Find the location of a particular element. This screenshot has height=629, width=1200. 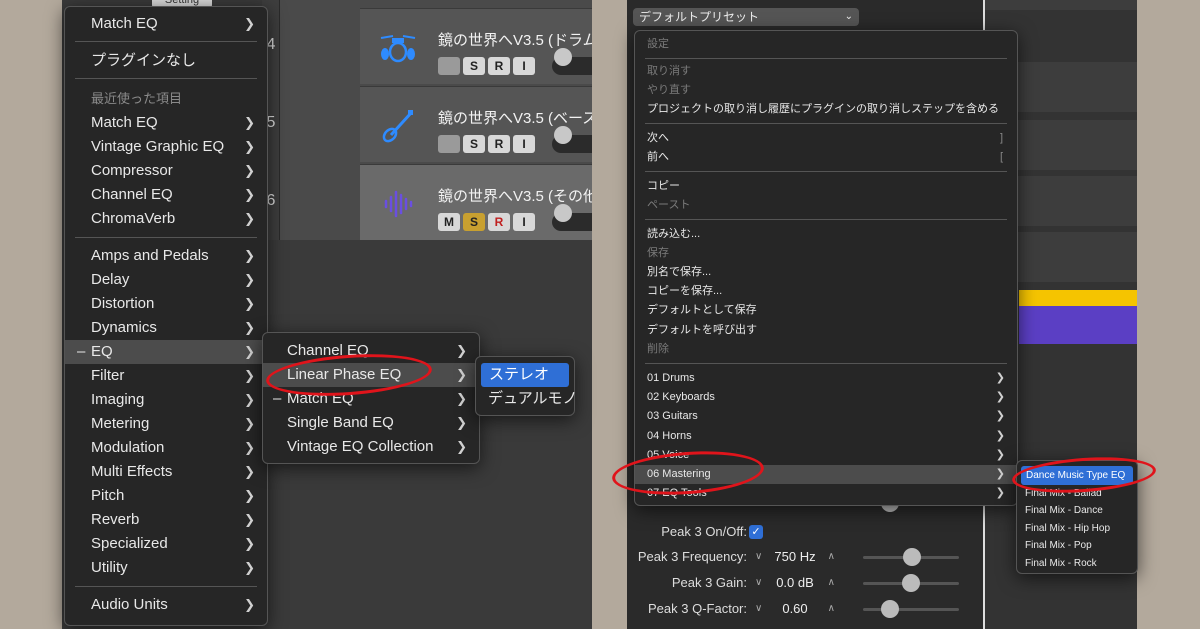

menu-item-match-eq: – Match EQ ❯ is located at coordinates (371, 399).